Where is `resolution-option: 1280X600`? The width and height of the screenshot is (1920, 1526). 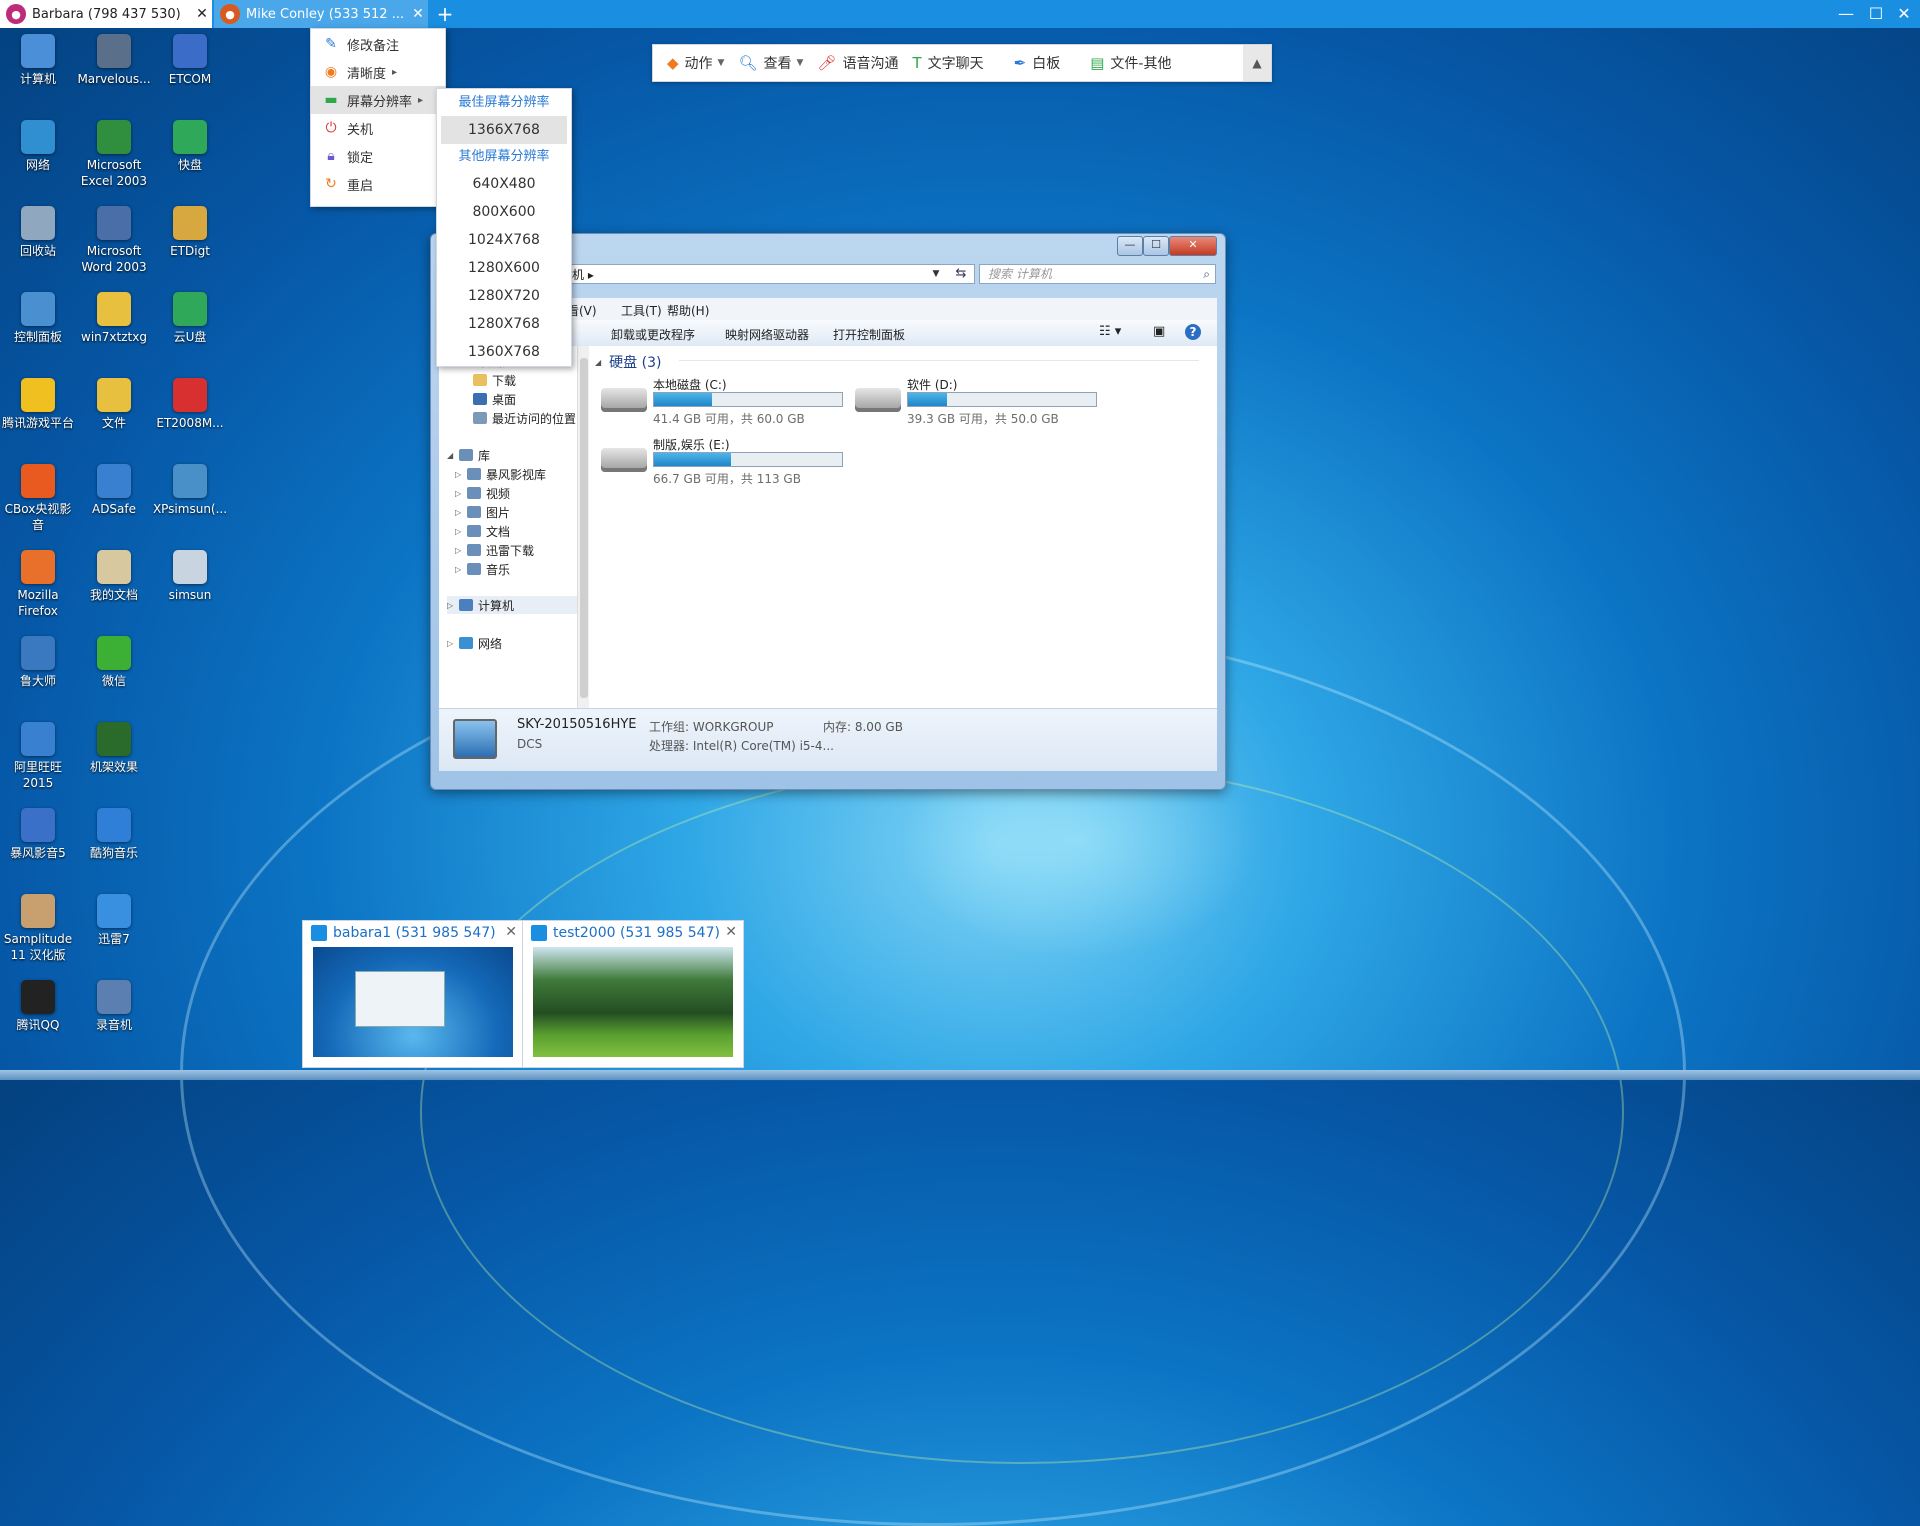
resolution-option: 1280X600 is located at coordinates (504, 268).